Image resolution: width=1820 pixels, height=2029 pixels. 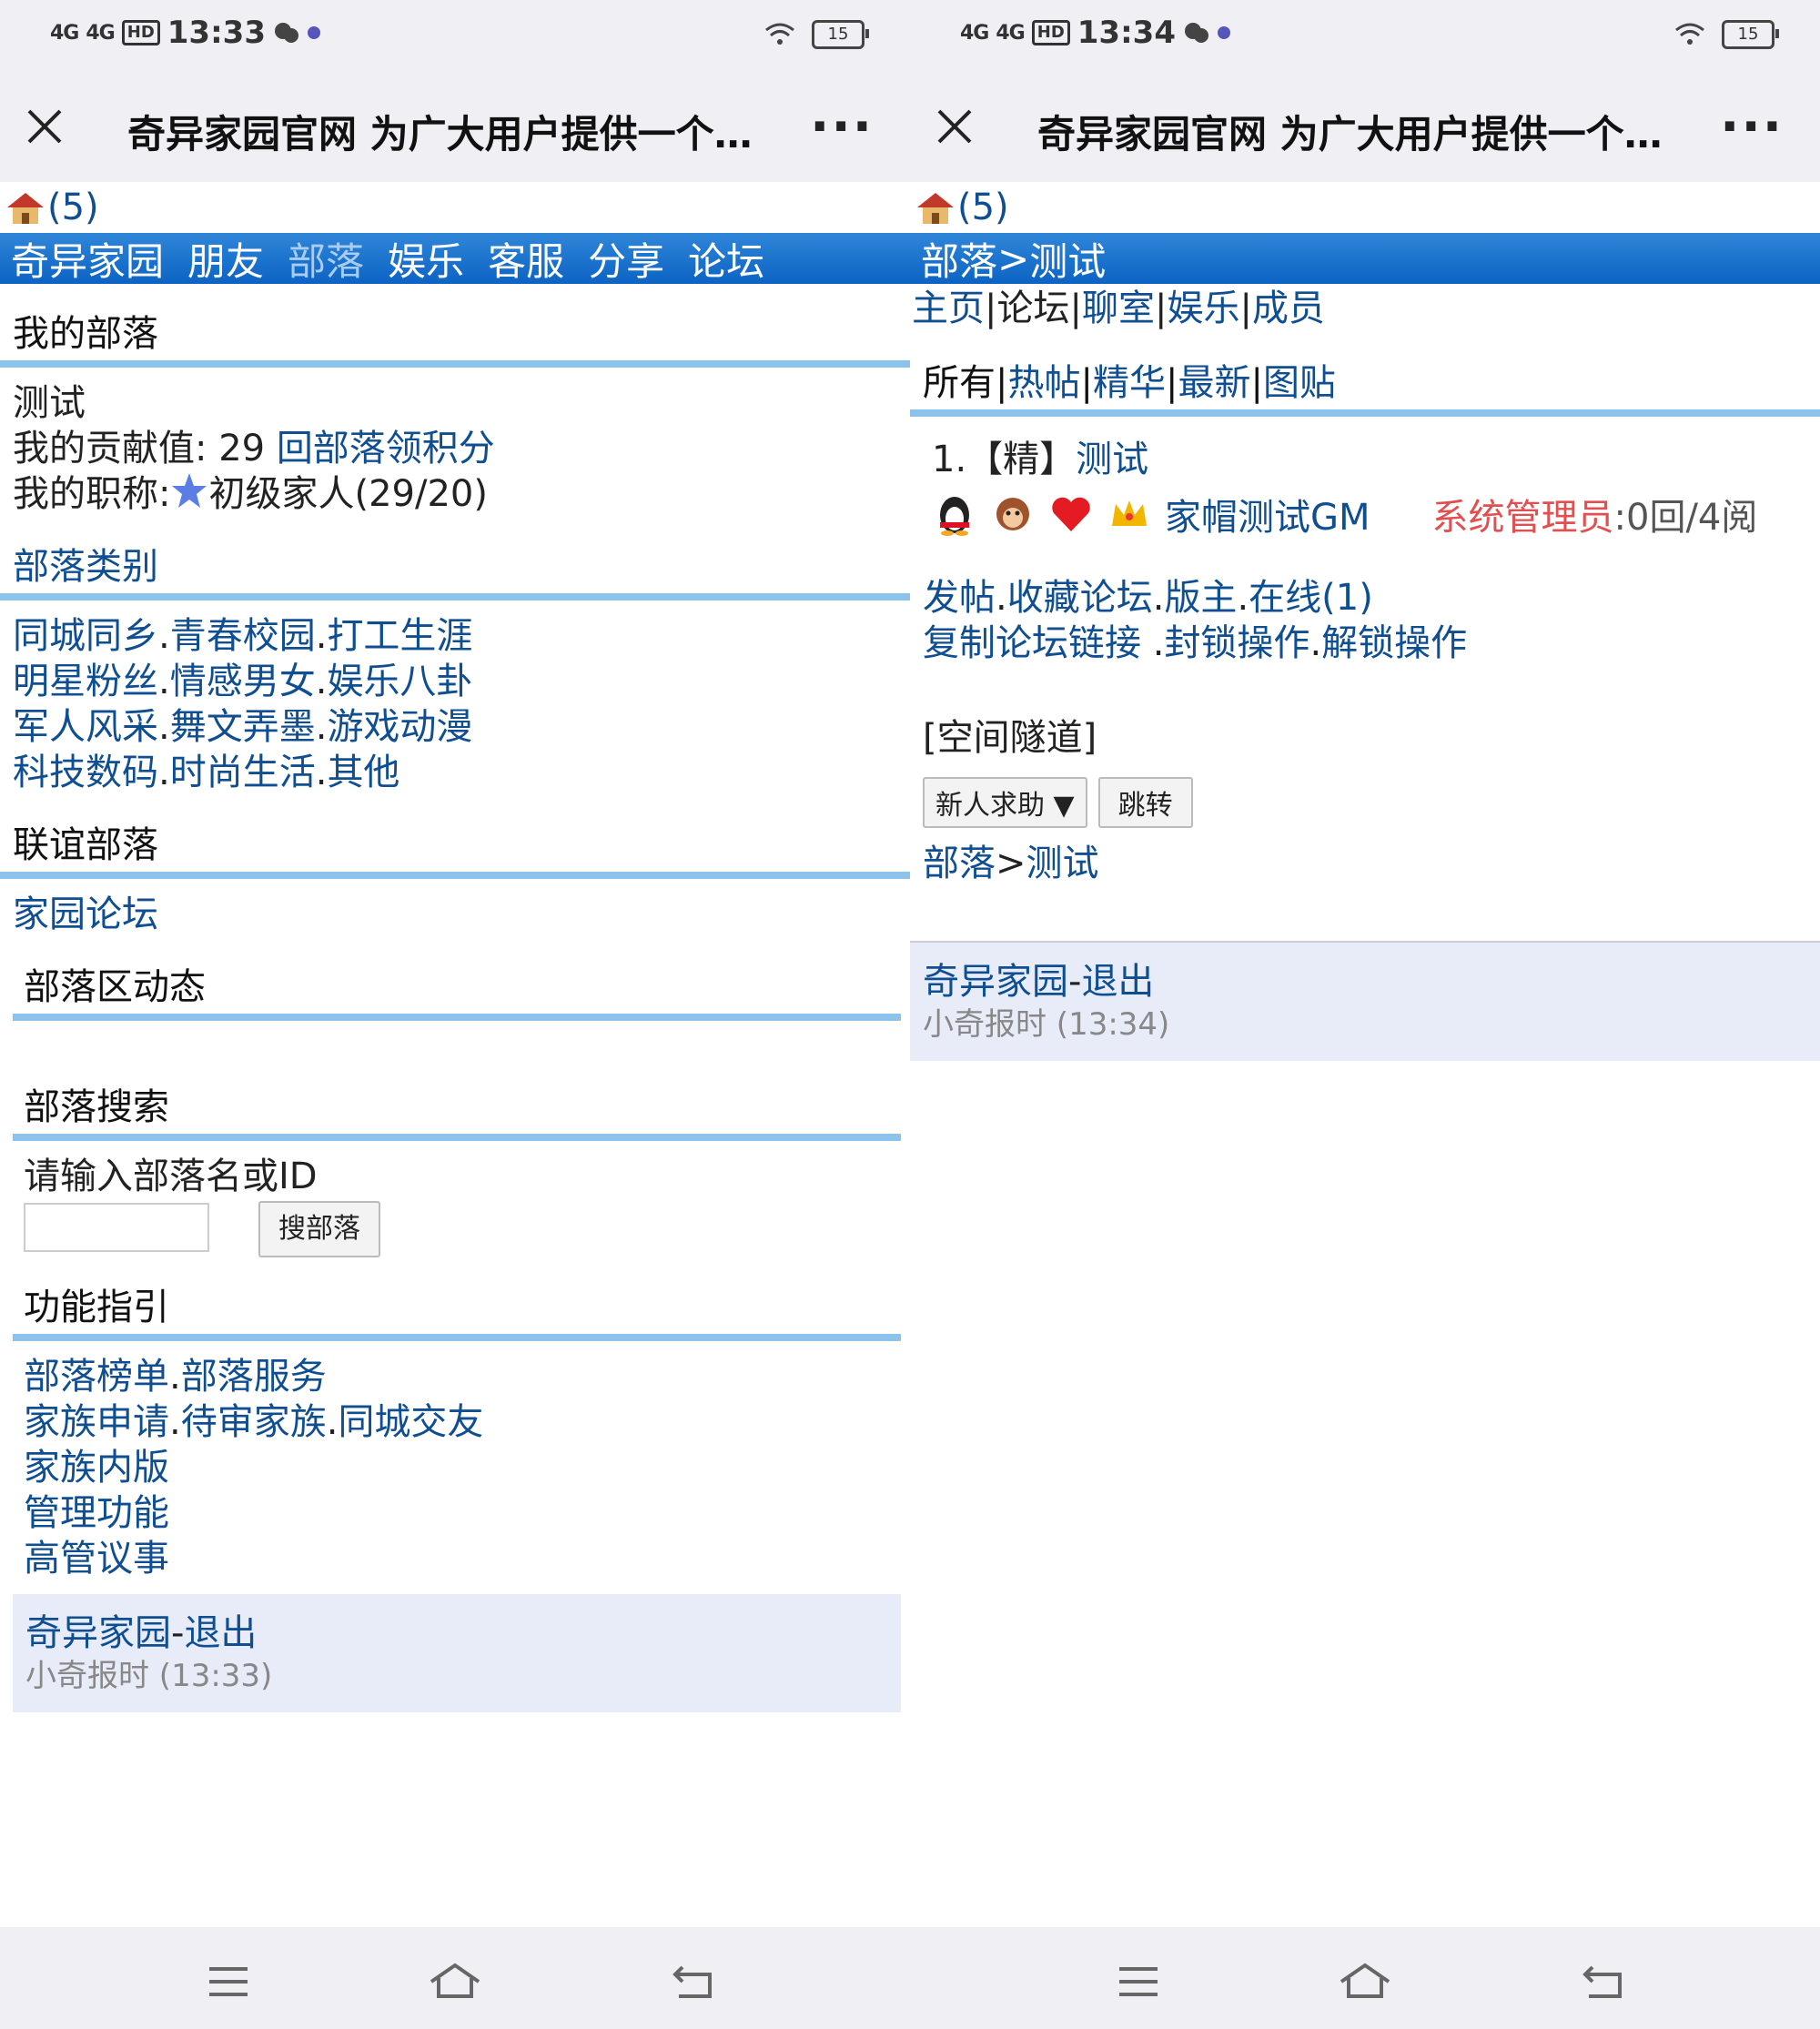 What do you see at coordinates (86, 636) in the screenshot?
I see `category-link: 同城同乡` at bounding box center [86, 636].